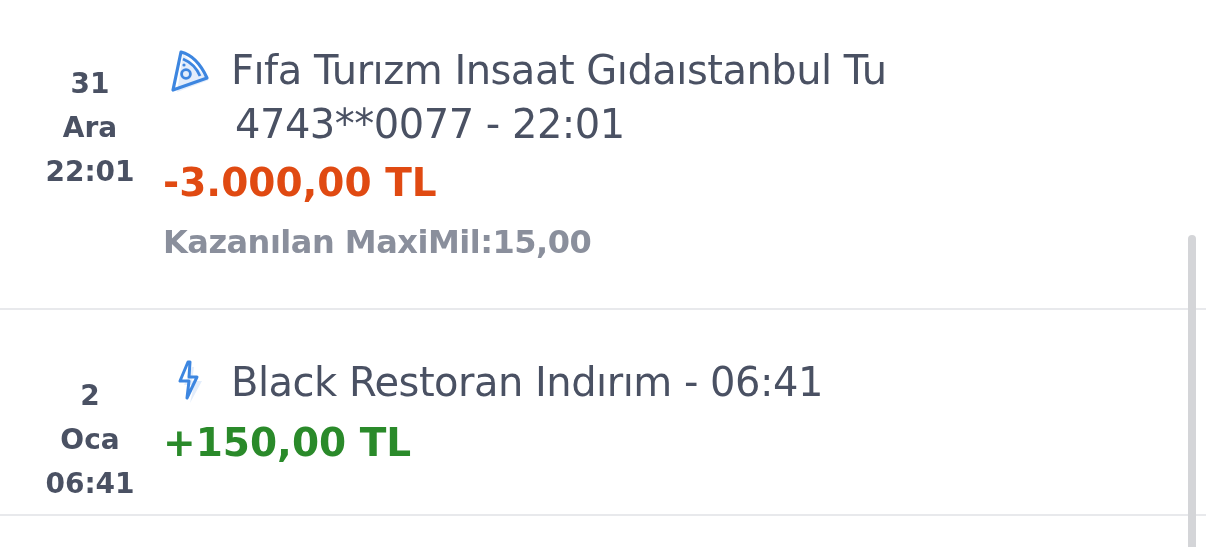 Image resolution: width=1206 pixels, height=547 pixels. I want to click on amount: -3.000,00 TL, so click(300, 183).